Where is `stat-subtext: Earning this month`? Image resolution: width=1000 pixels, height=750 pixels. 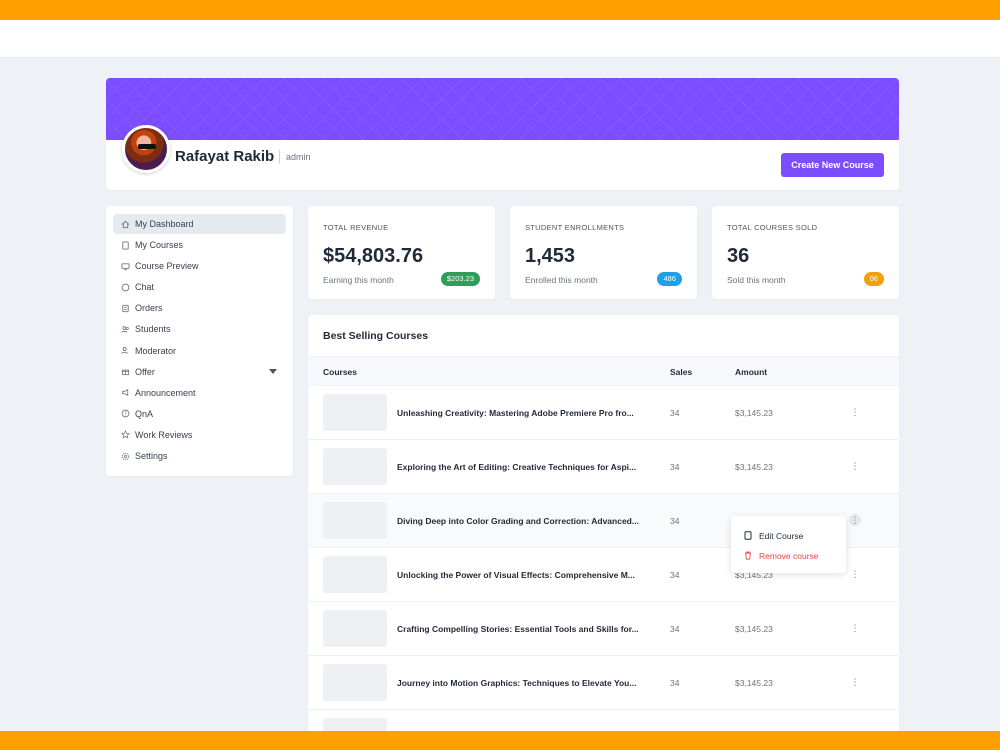 stat-subtext: Earning this month is located at coordinates (358, 280).